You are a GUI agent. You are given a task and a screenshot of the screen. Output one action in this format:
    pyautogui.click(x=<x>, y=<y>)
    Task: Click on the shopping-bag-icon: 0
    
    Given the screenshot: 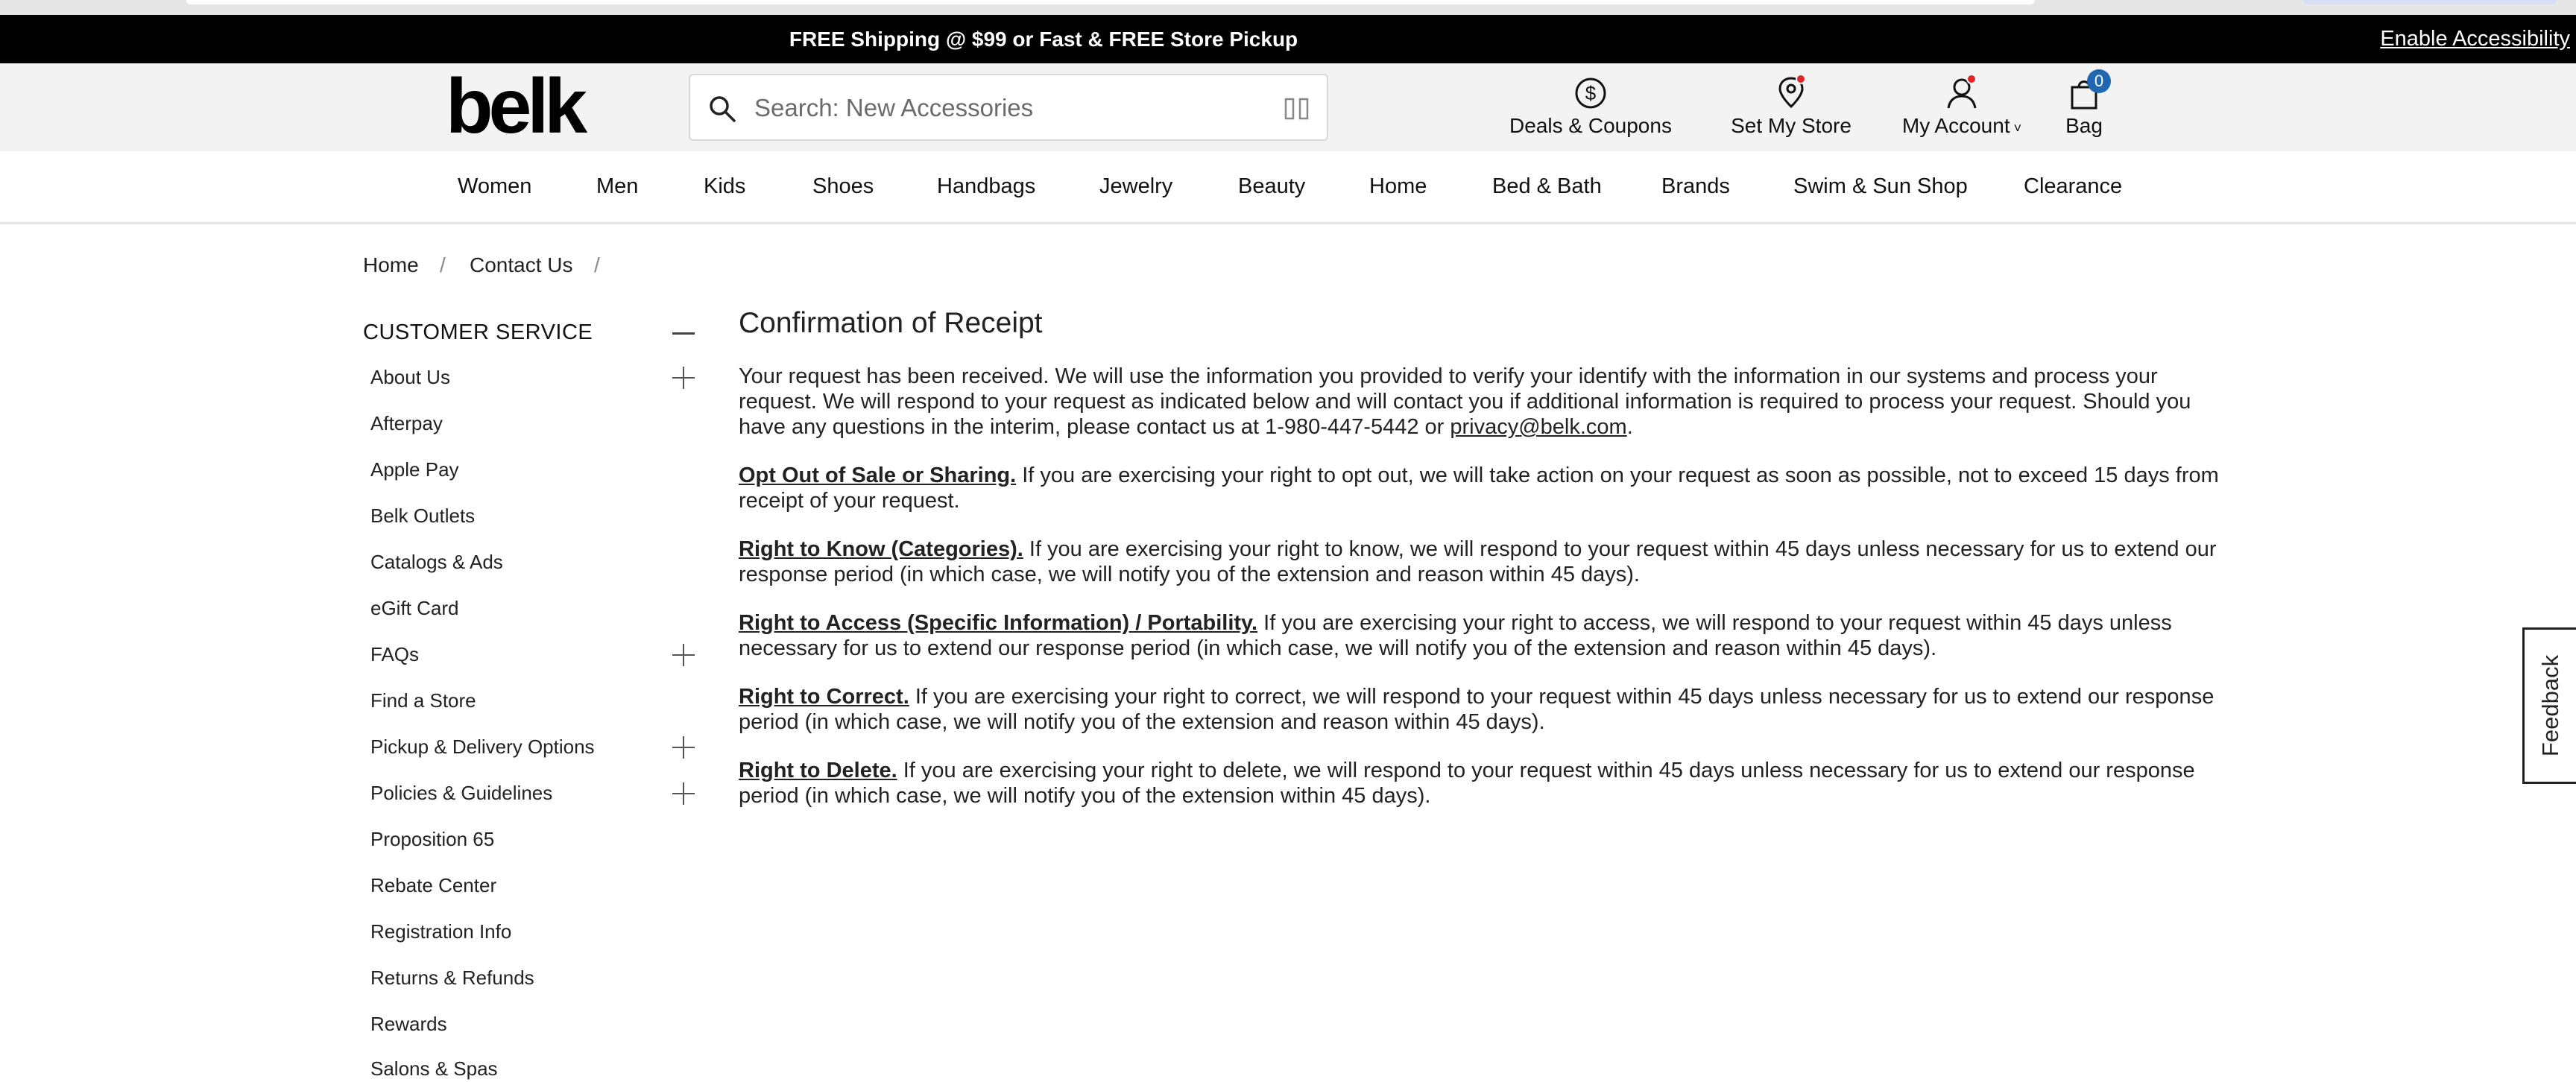 What is the action you would take?
    pyautogui.click(x=2088, y=90)
    